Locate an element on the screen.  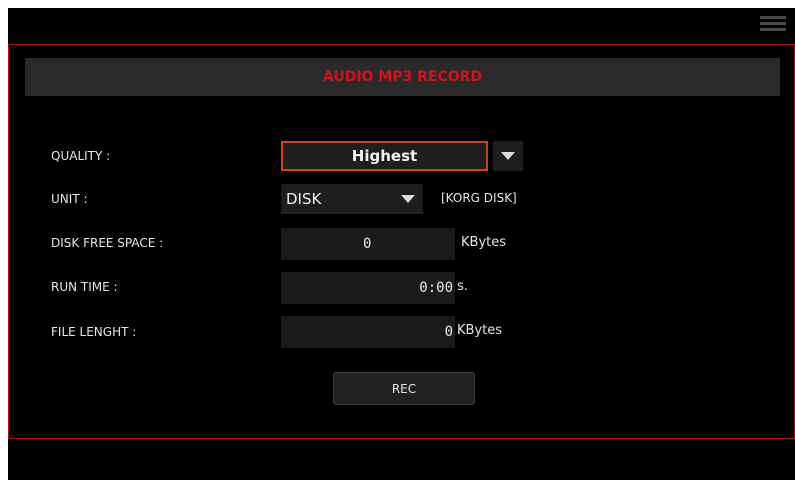
quality-select: Highest is located at coordinates (384, 156).